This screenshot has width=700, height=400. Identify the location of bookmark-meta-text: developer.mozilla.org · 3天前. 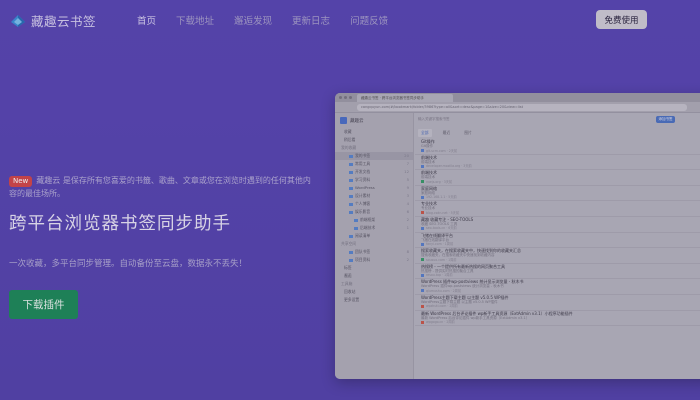
(449, 166).